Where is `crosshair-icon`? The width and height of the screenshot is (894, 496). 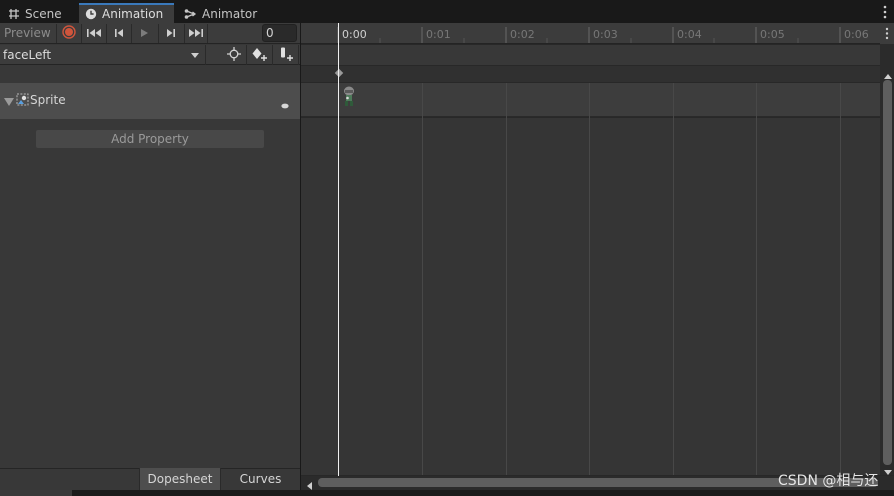
crosshair-icon is located at coordinates (233, 55).